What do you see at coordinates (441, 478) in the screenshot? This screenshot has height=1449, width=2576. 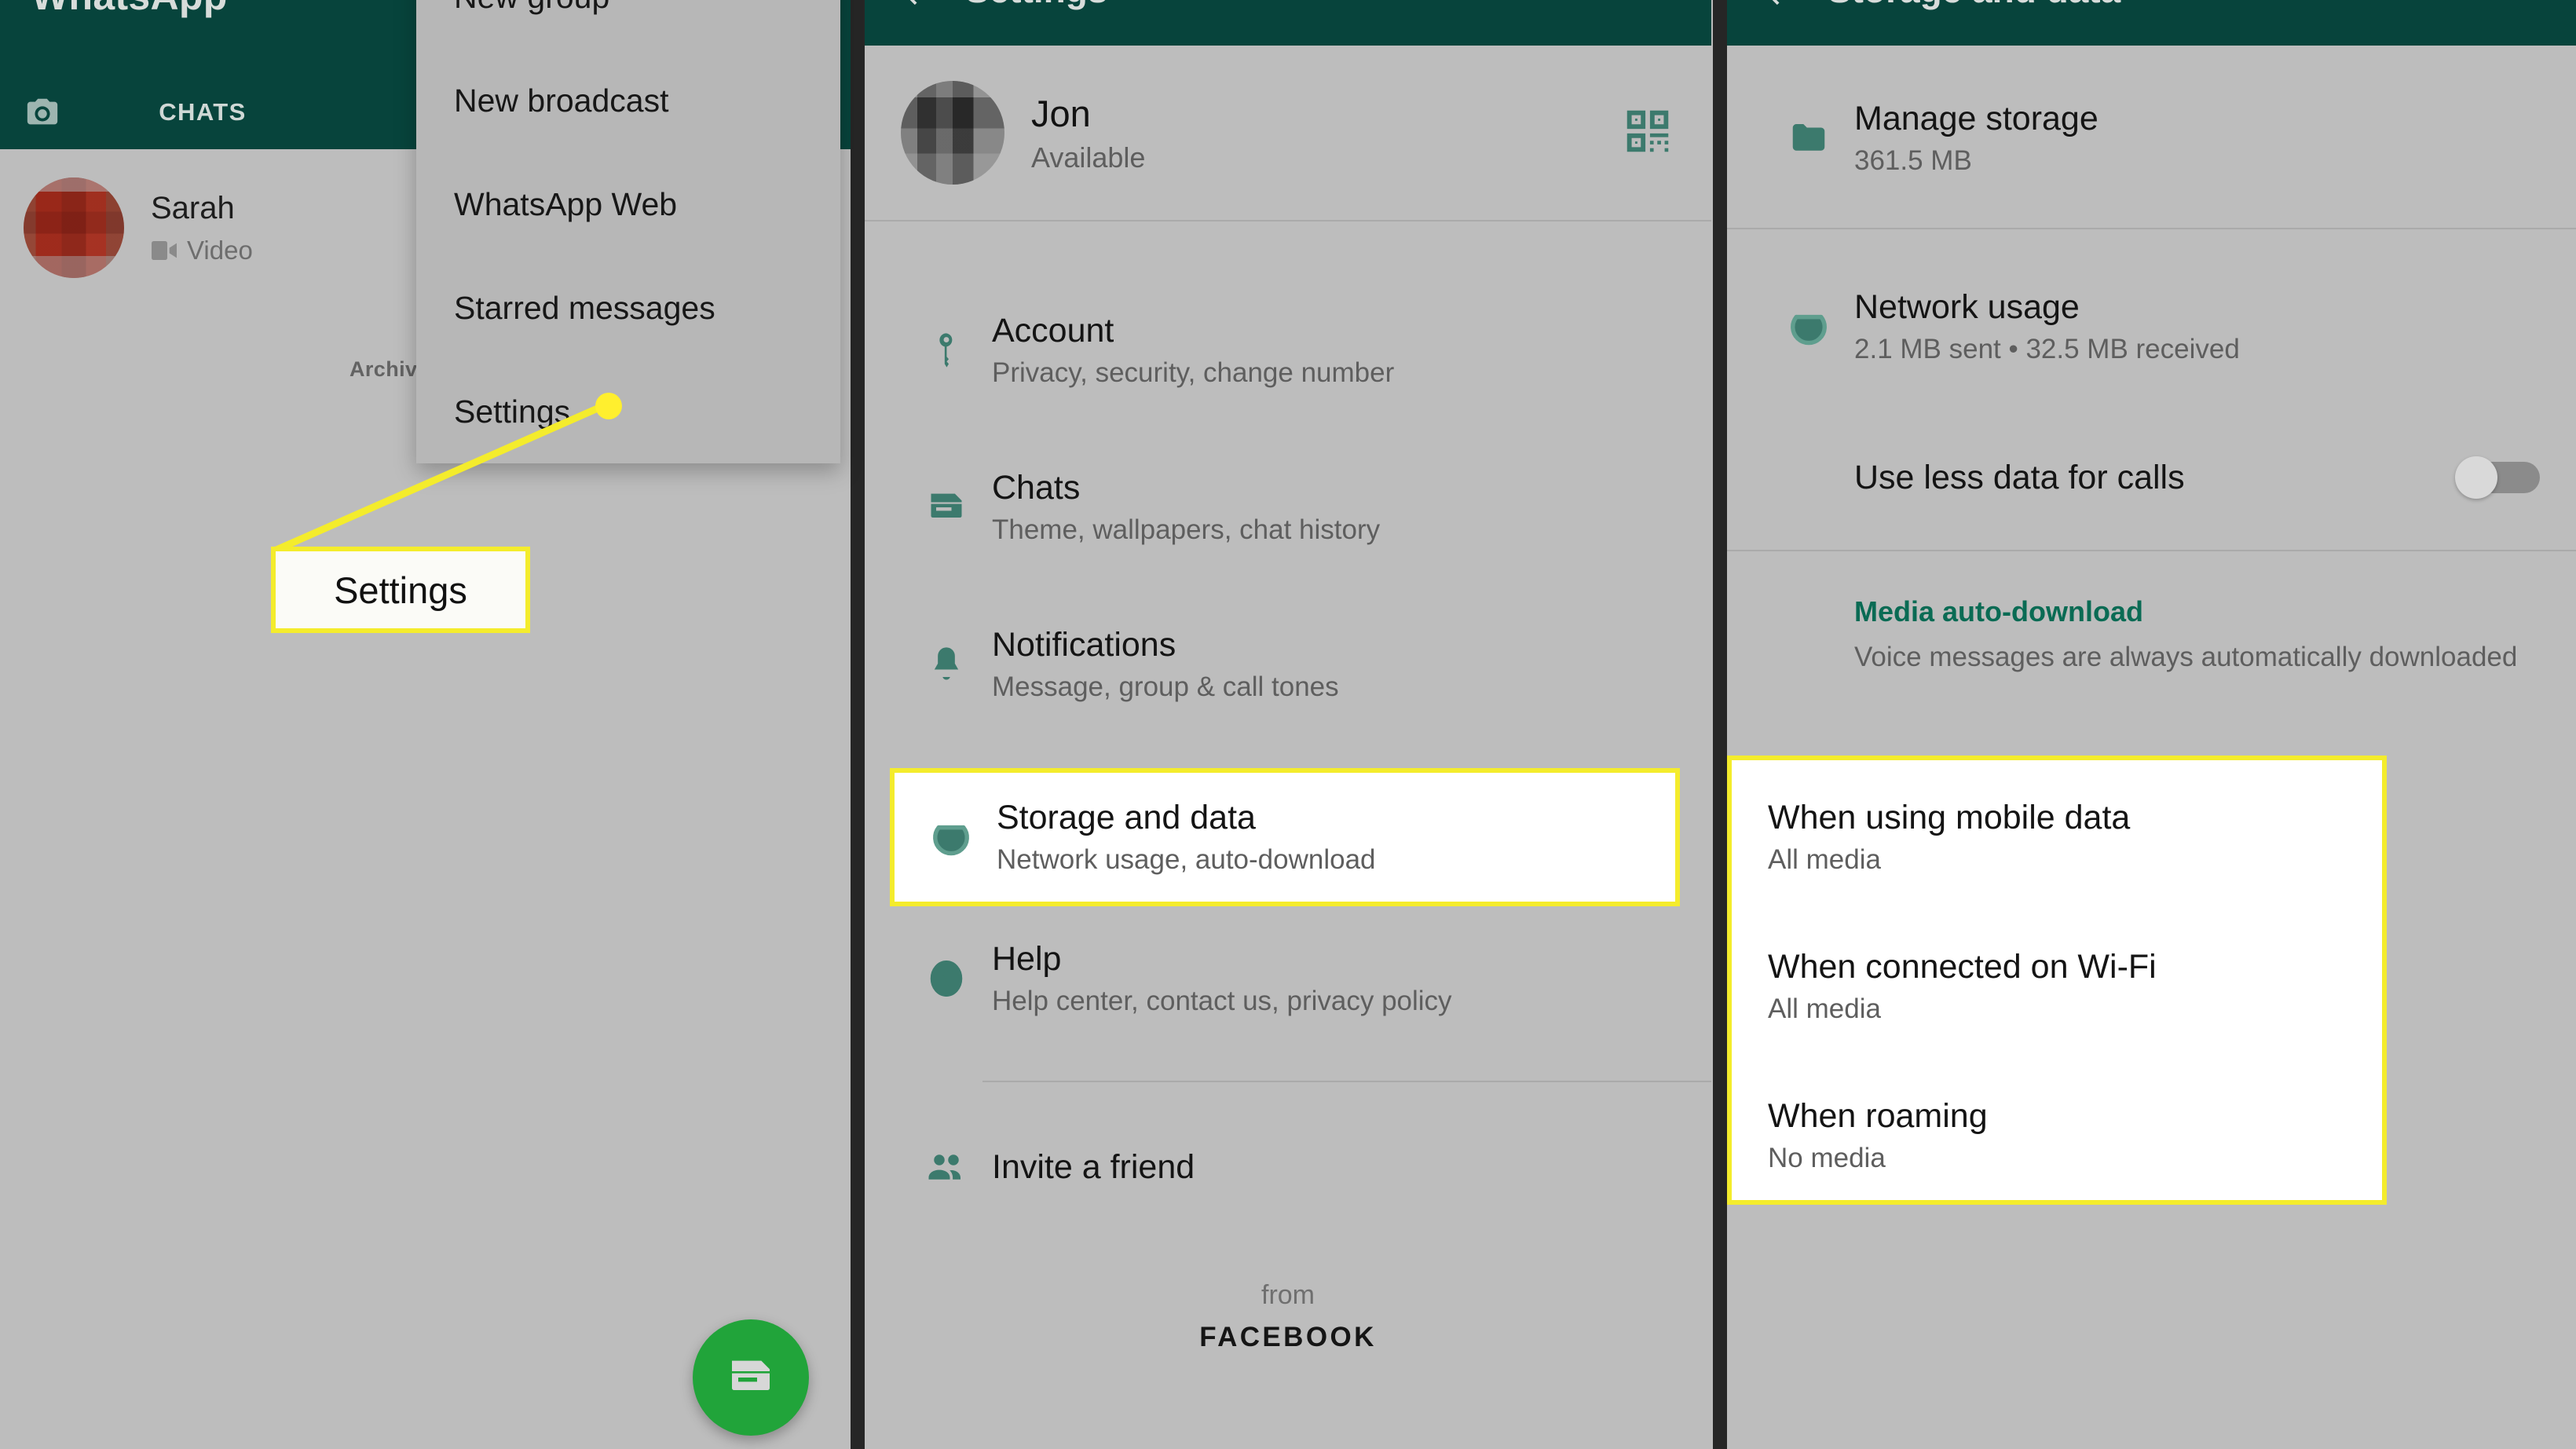 I see `callout-leader-line` at bounding box center [441, 478].